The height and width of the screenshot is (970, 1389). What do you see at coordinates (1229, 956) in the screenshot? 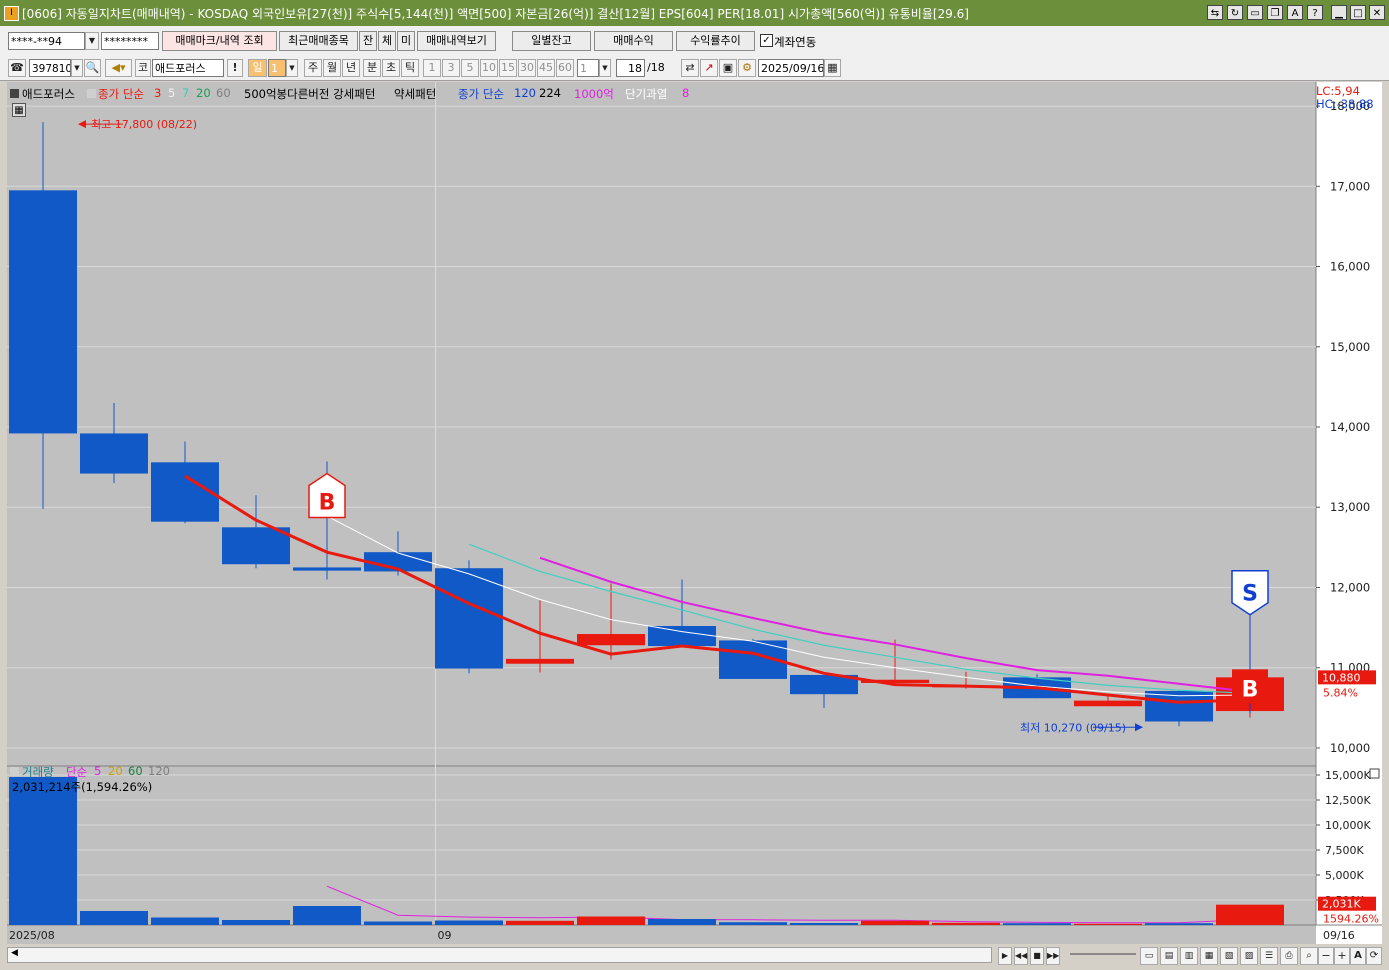
I see `grid-icon: ▧` at bounding box center [1229, 956].